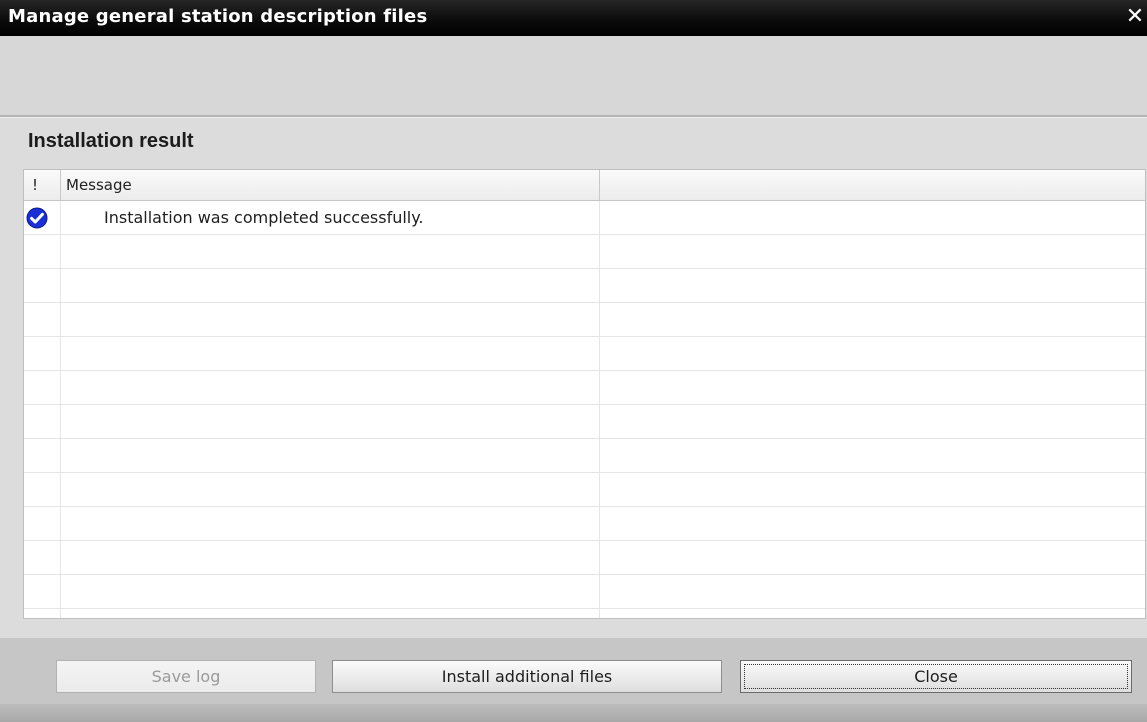 The width and height of the screenshot is (1147, 722). I want to click on close-button-label: Close, so click(936, 676).